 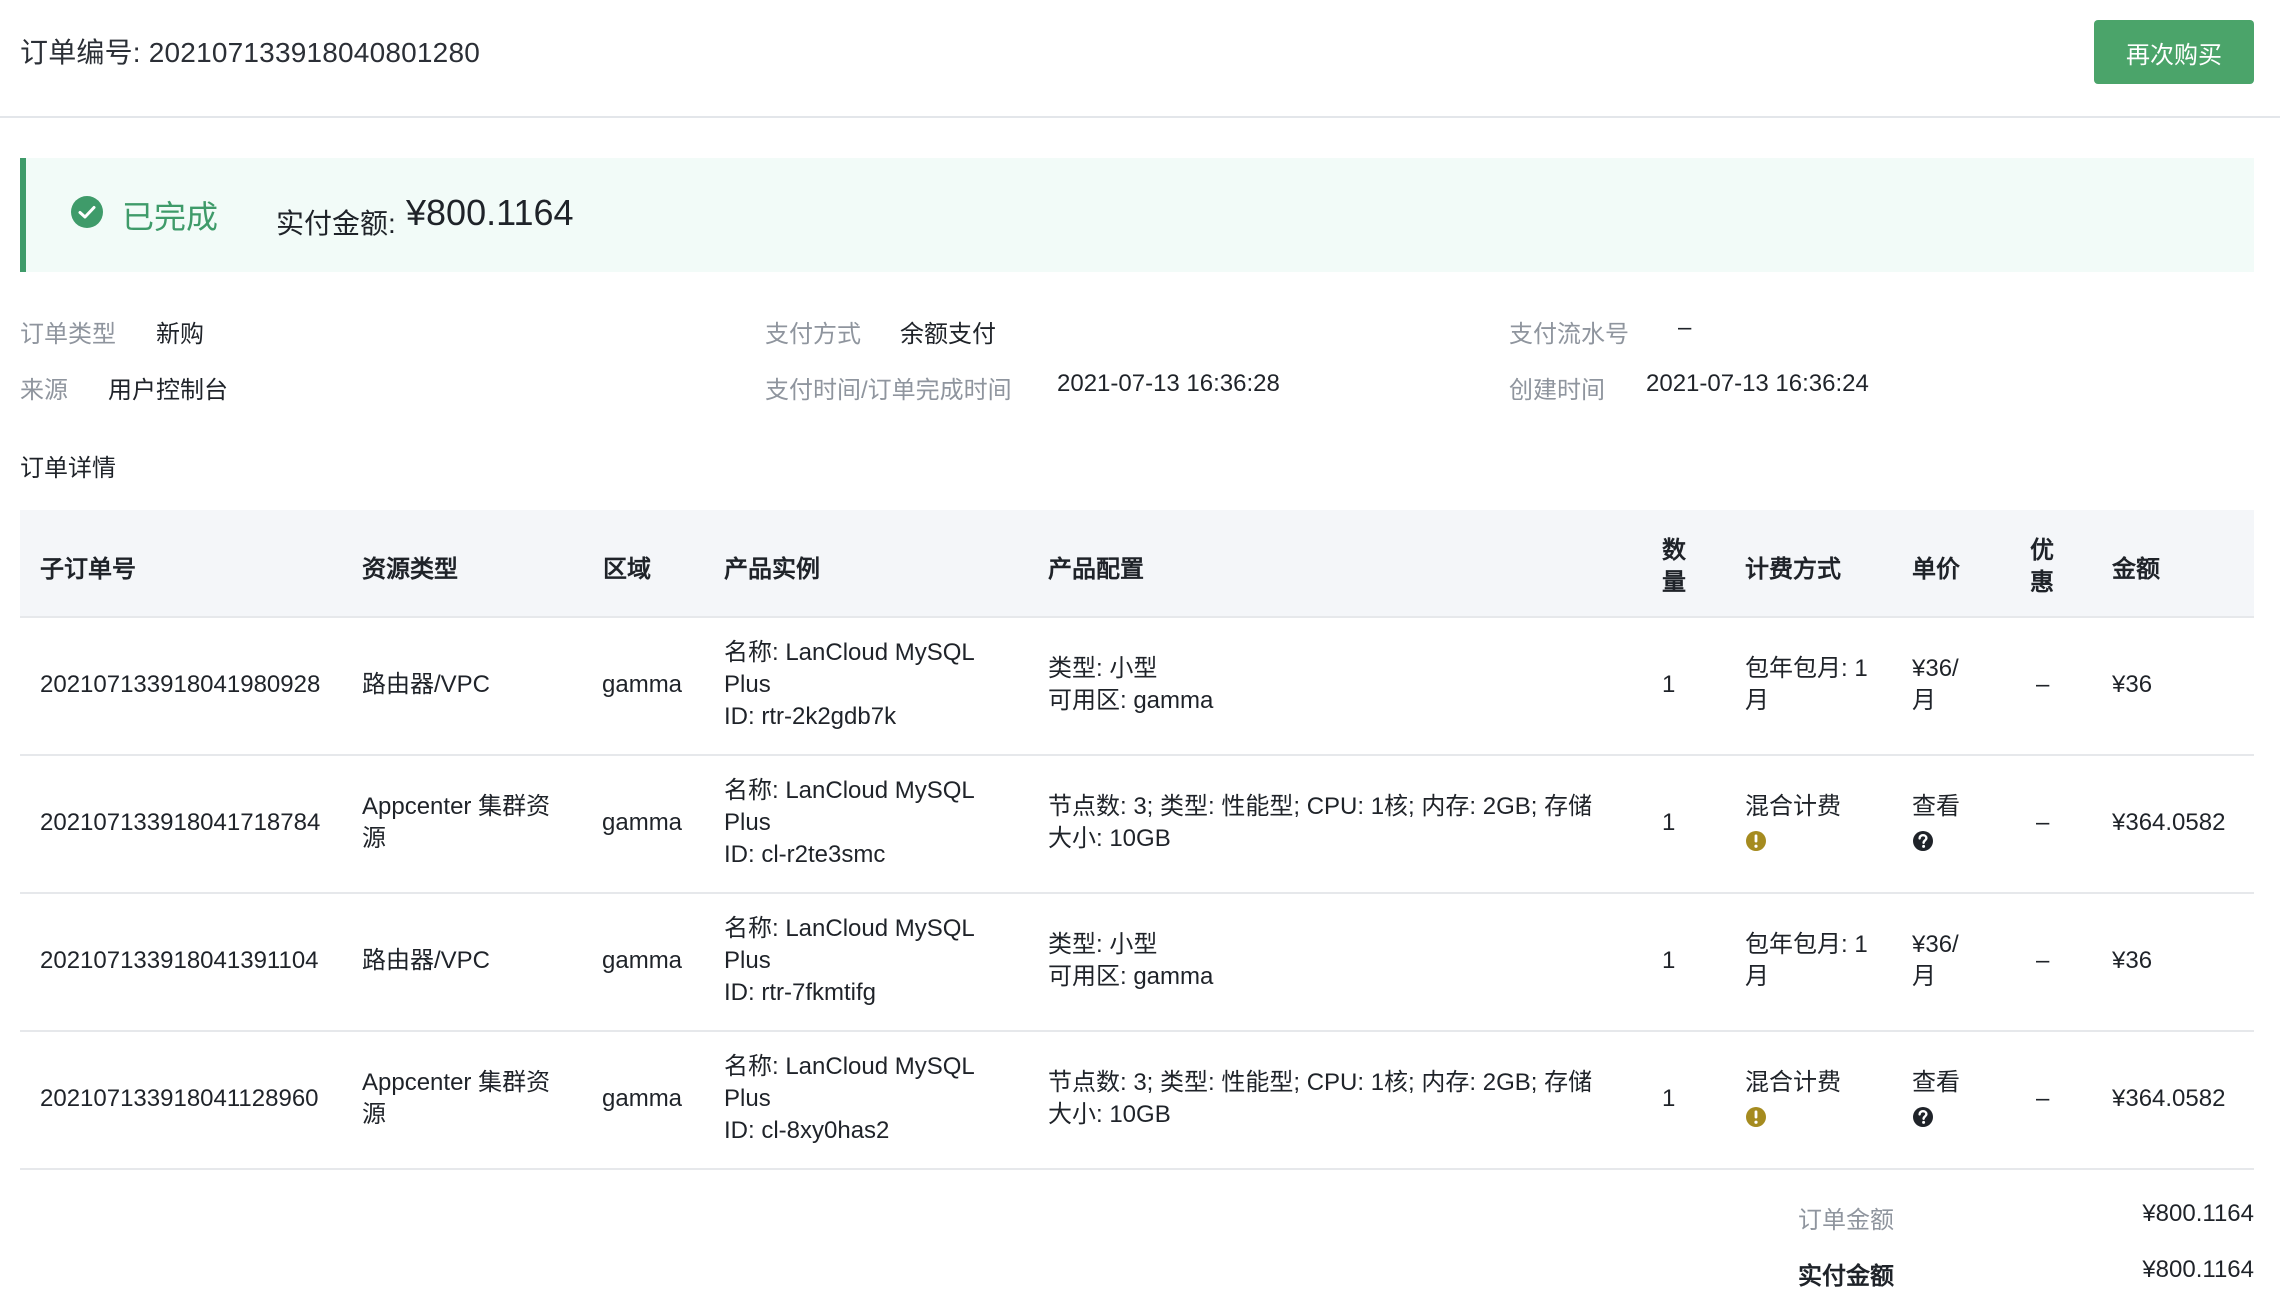 What do you see at coordinates (627, 569) in the screenshot?
I see `th-region: 区域` at bounding box center [627, 569].